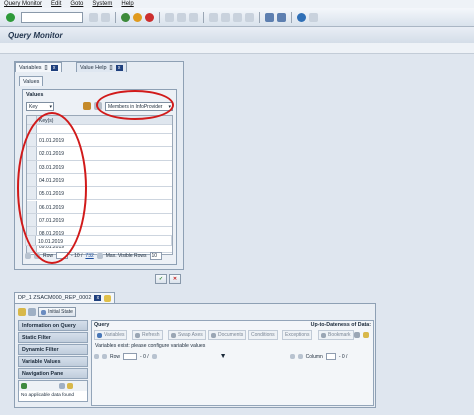 The height and width of the screenshot is (415, 474). What do you see at coordinates (102, 4) in the screenshot?
I see `menu-system: System` at bounding box center [102, 4].